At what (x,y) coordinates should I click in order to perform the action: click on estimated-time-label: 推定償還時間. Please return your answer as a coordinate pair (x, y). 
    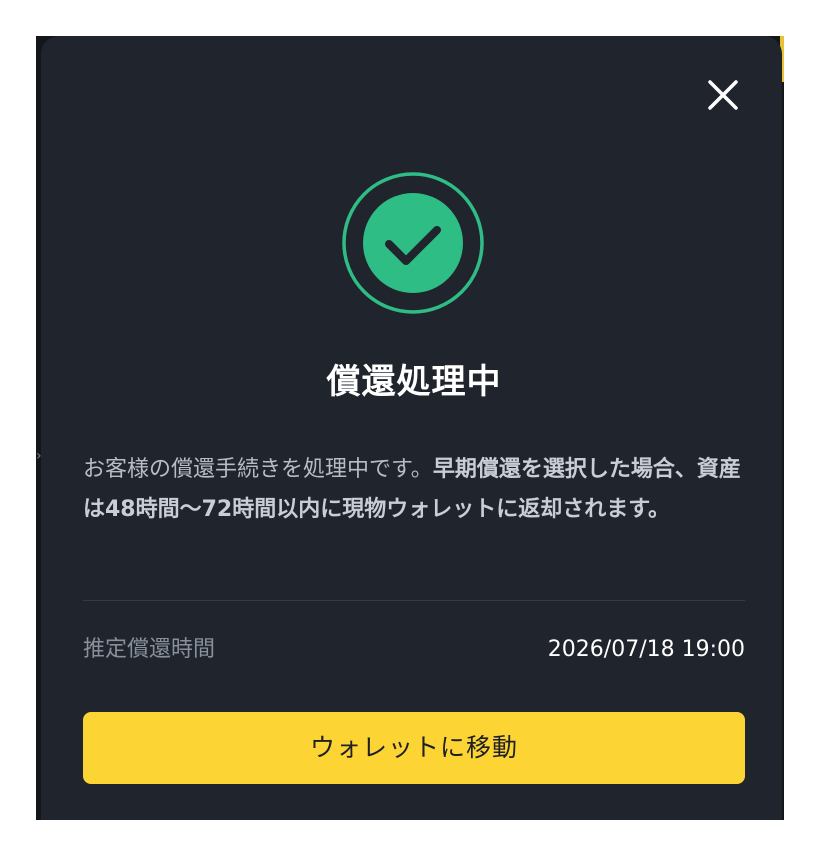
    Looking at the image, I should click on (149, 649).